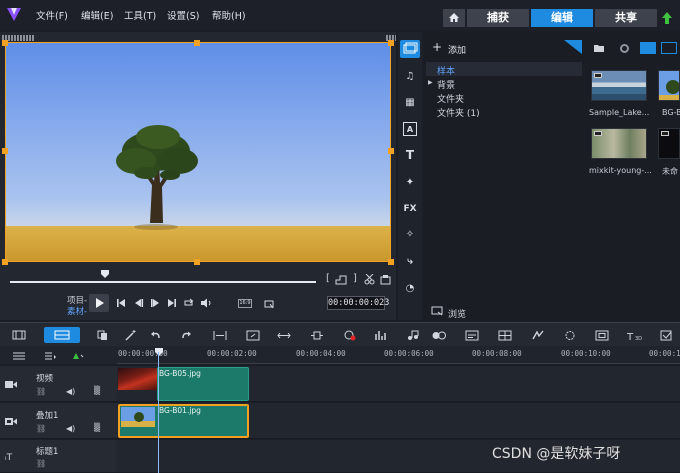 Image resolution: width=680 pixels, height=473 pixels. I want to click on folder-open-icon, so click(599, 48).